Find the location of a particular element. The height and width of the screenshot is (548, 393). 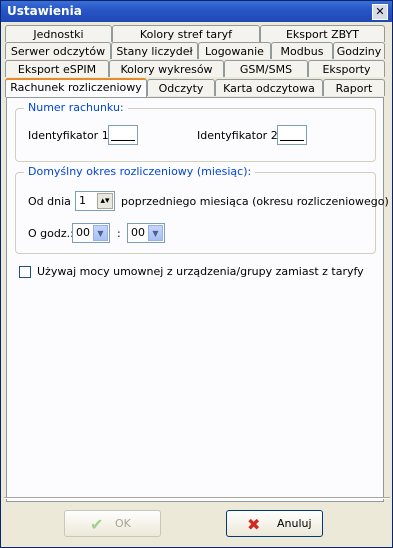

tab-godziny: Godziny is located at coordinates (359, 50).